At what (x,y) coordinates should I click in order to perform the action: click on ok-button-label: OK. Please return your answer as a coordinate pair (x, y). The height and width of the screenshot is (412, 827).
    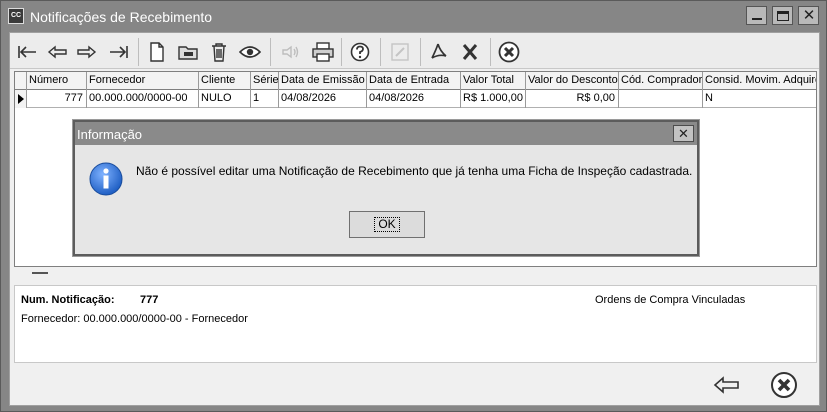
    Looking at the image, I should click on (387, 224).